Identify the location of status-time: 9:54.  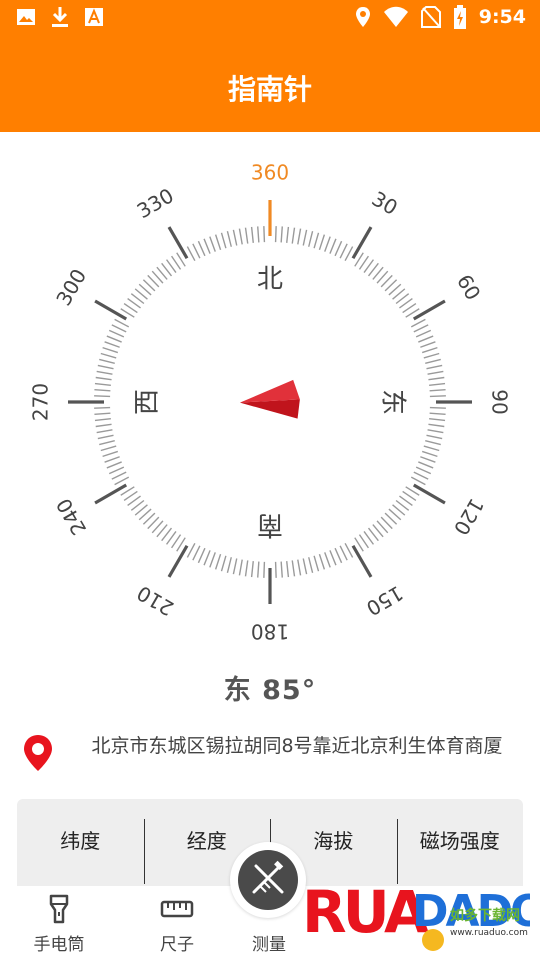
(502, 17).